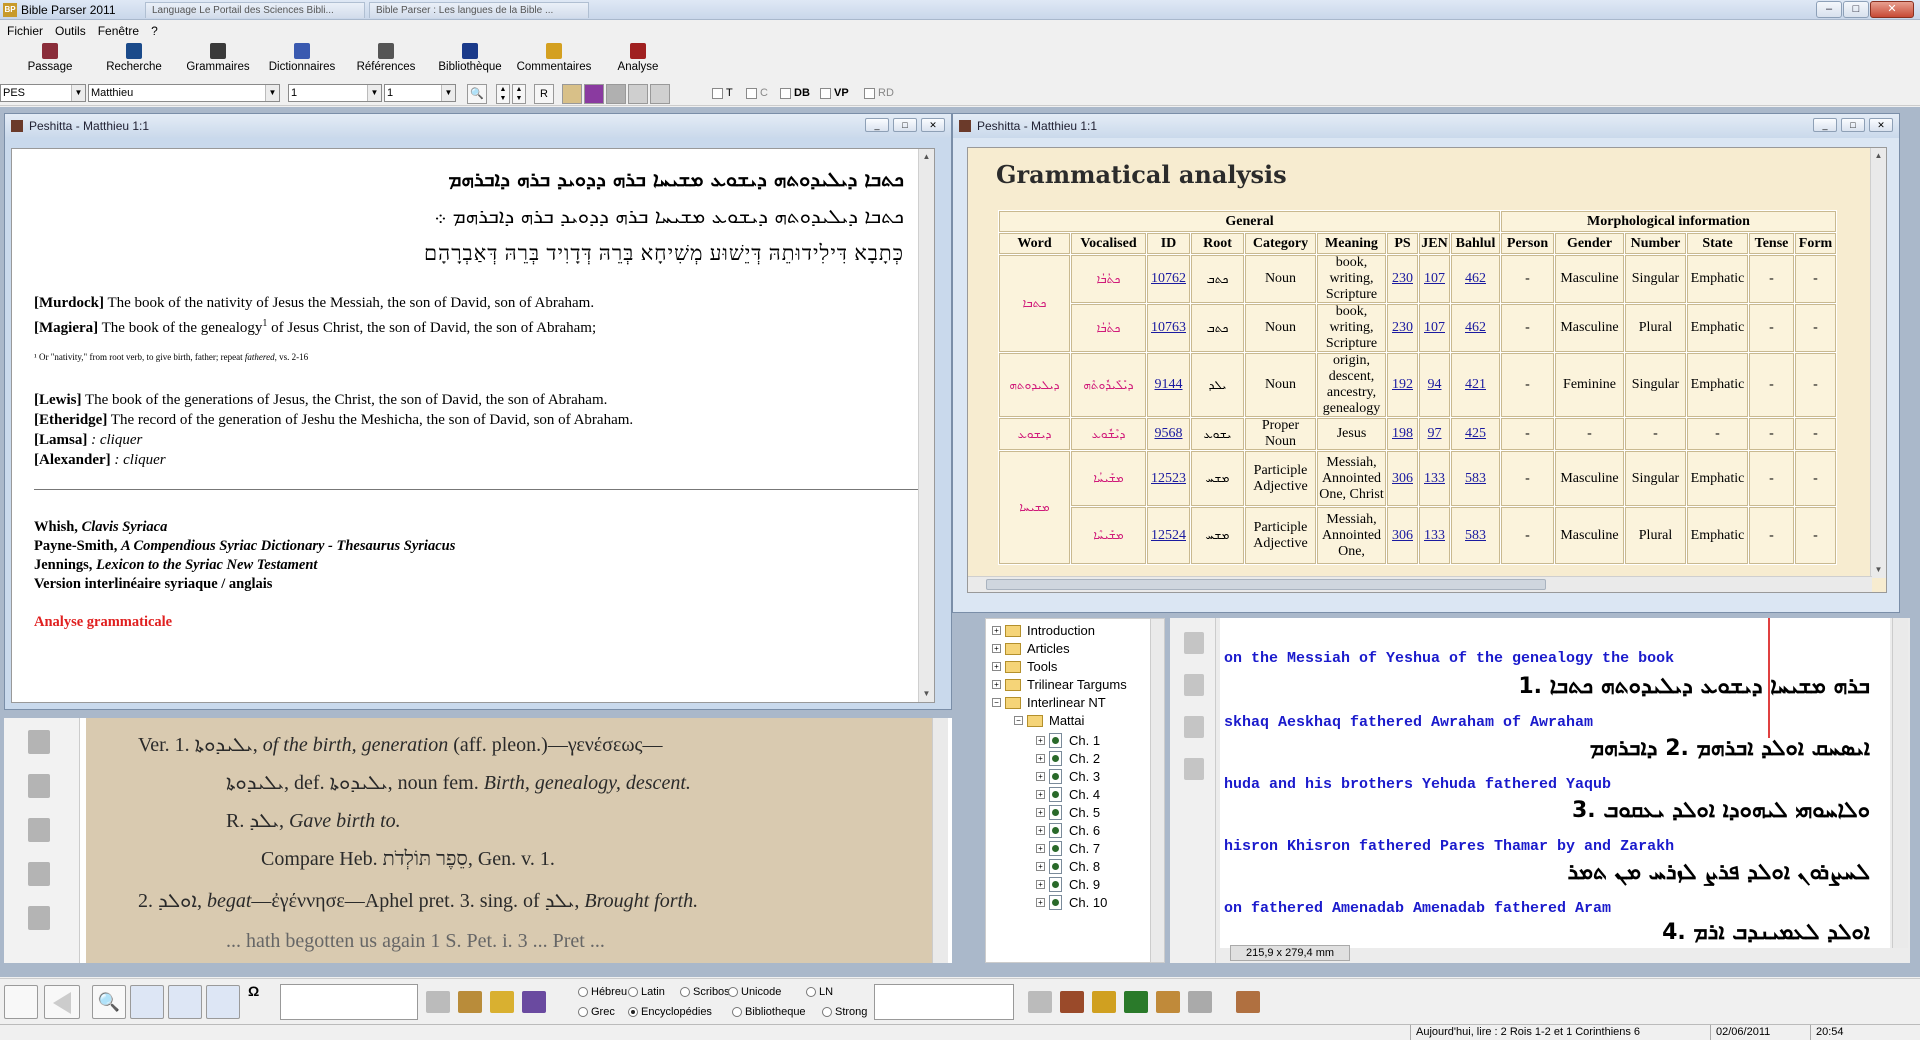 This screenshot has height=1040, width=1920. What do you see at coordinates (1856, 9) in the screenshot?
I see `maximize-button: □` at bounding box center [1856, 9].